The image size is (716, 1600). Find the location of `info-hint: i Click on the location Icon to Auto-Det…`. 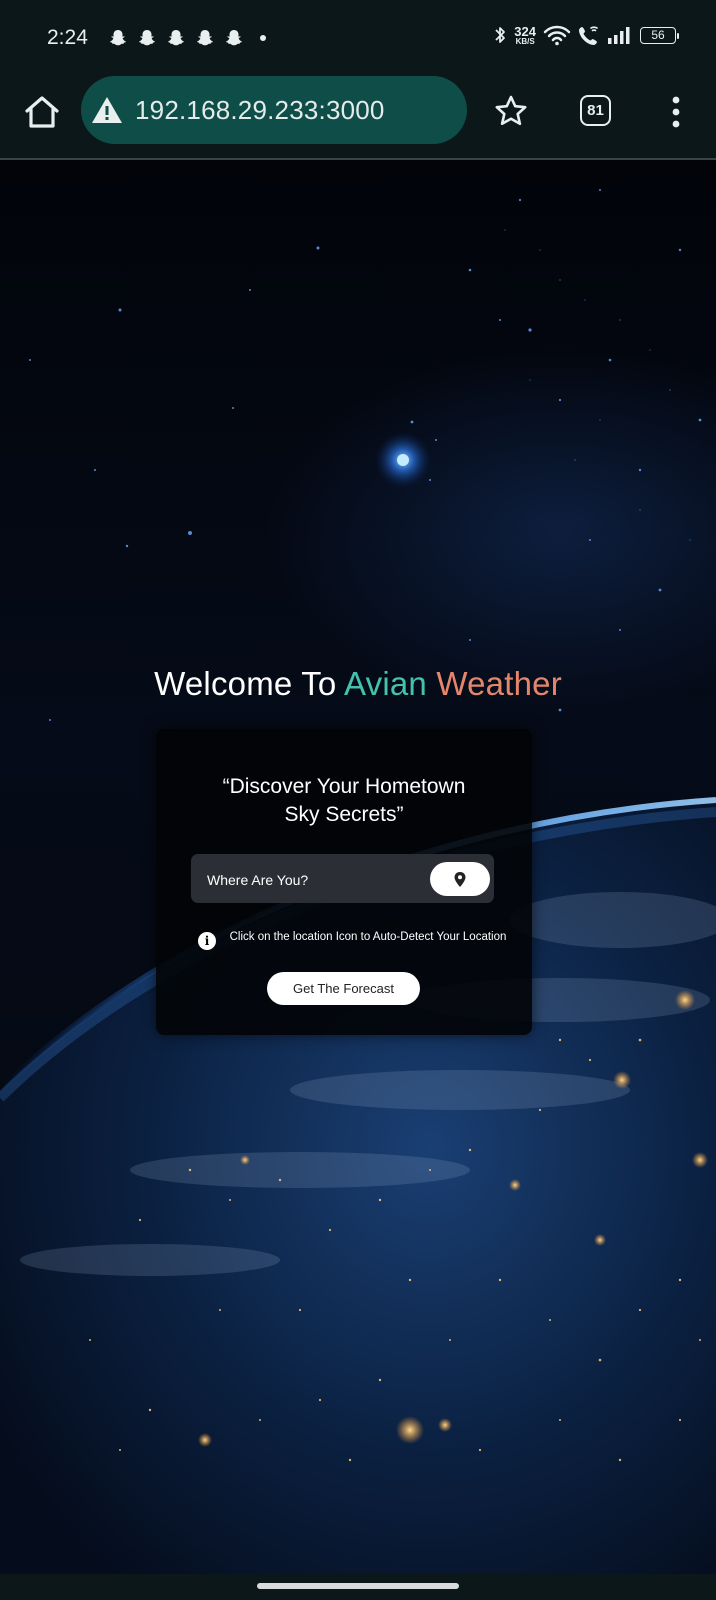

info-hint: i Click on the location Icon to Auto-Det… is located at coordinates (352, 946).